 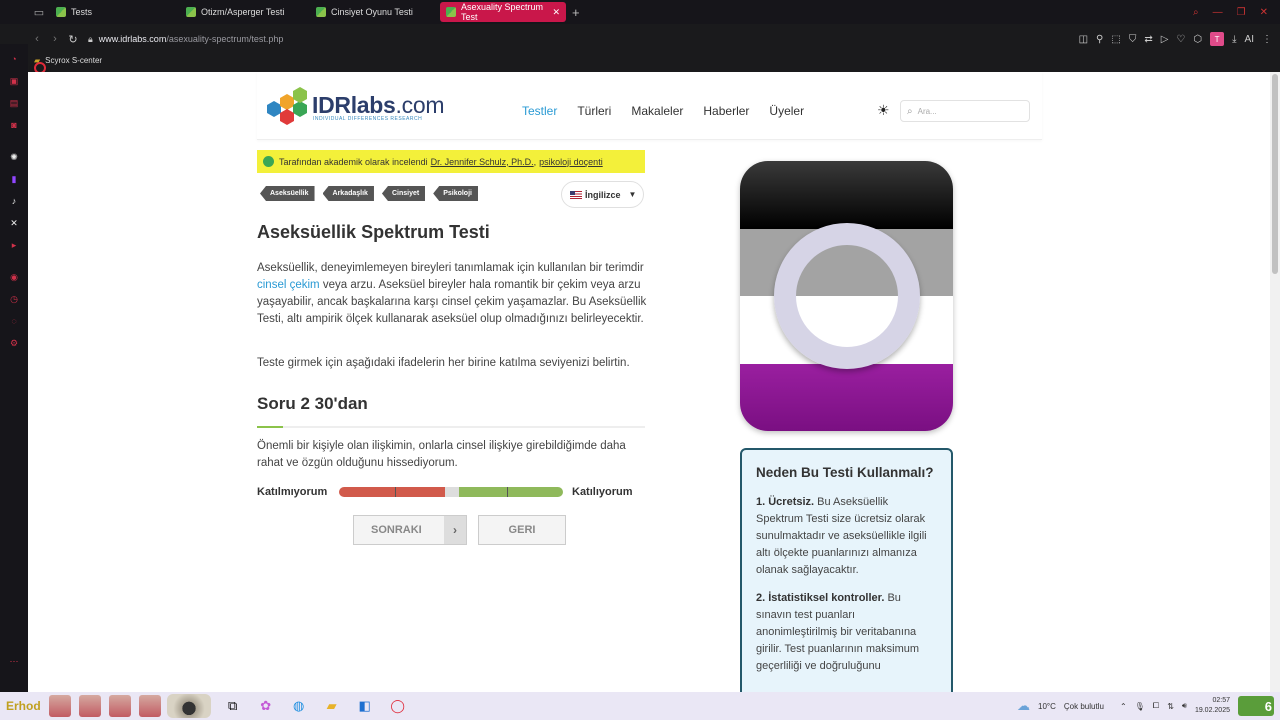 What do you see at coordinates (1234, 39) in the screenshot?
I see `download-icon: ⤓` at bounding box center [1234, 39].